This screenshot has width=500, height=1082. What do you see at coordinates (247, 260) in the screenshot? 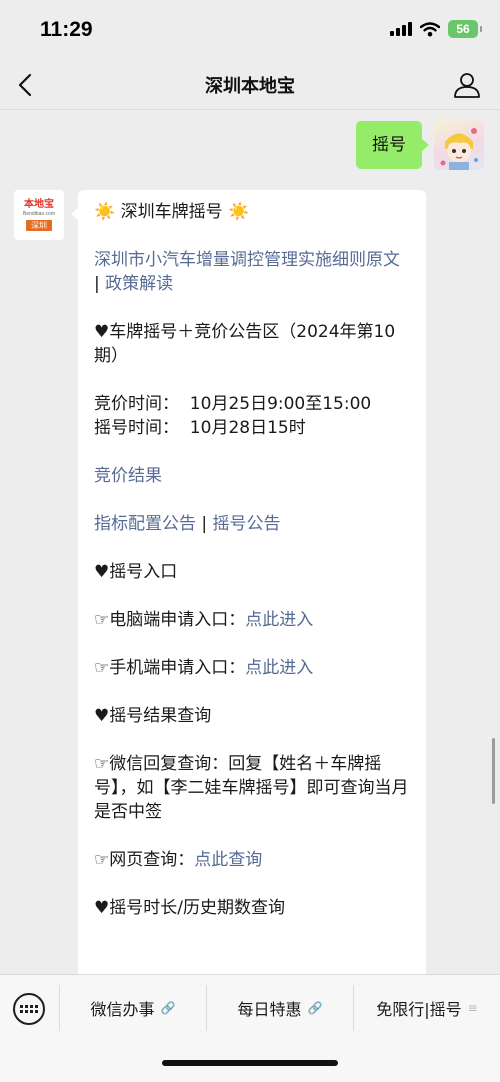
I see `rules-link: 深圳市小汽车增量调控管理实施细则原文` at bounding box center [247, 260].